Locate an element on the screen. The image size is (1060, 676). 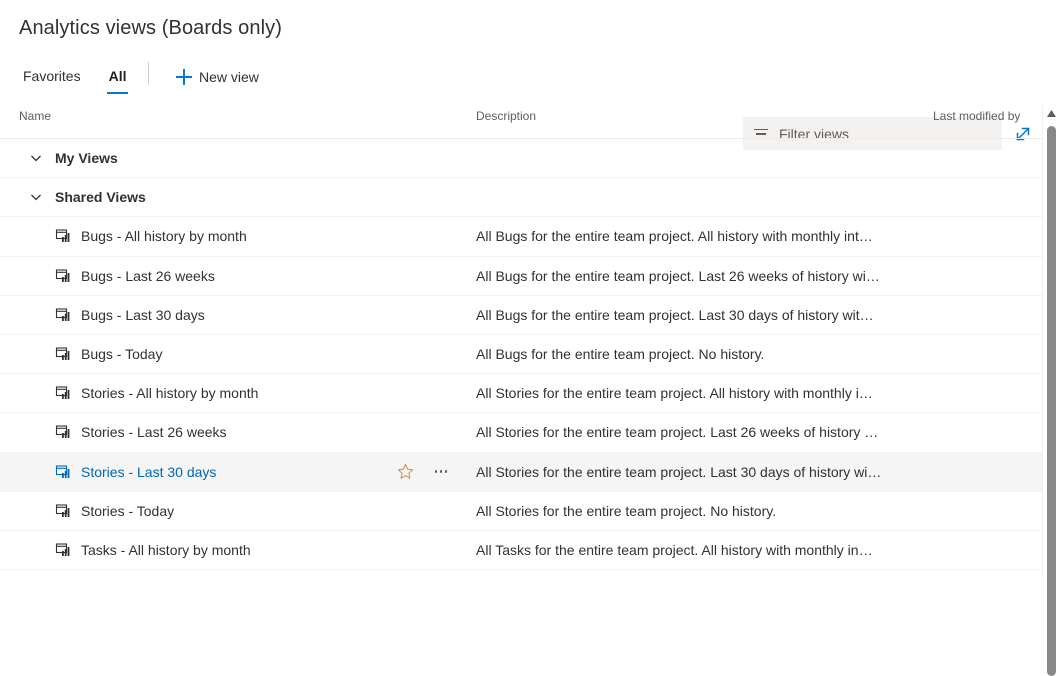
plus-icon is located at coordinates (184, 77).